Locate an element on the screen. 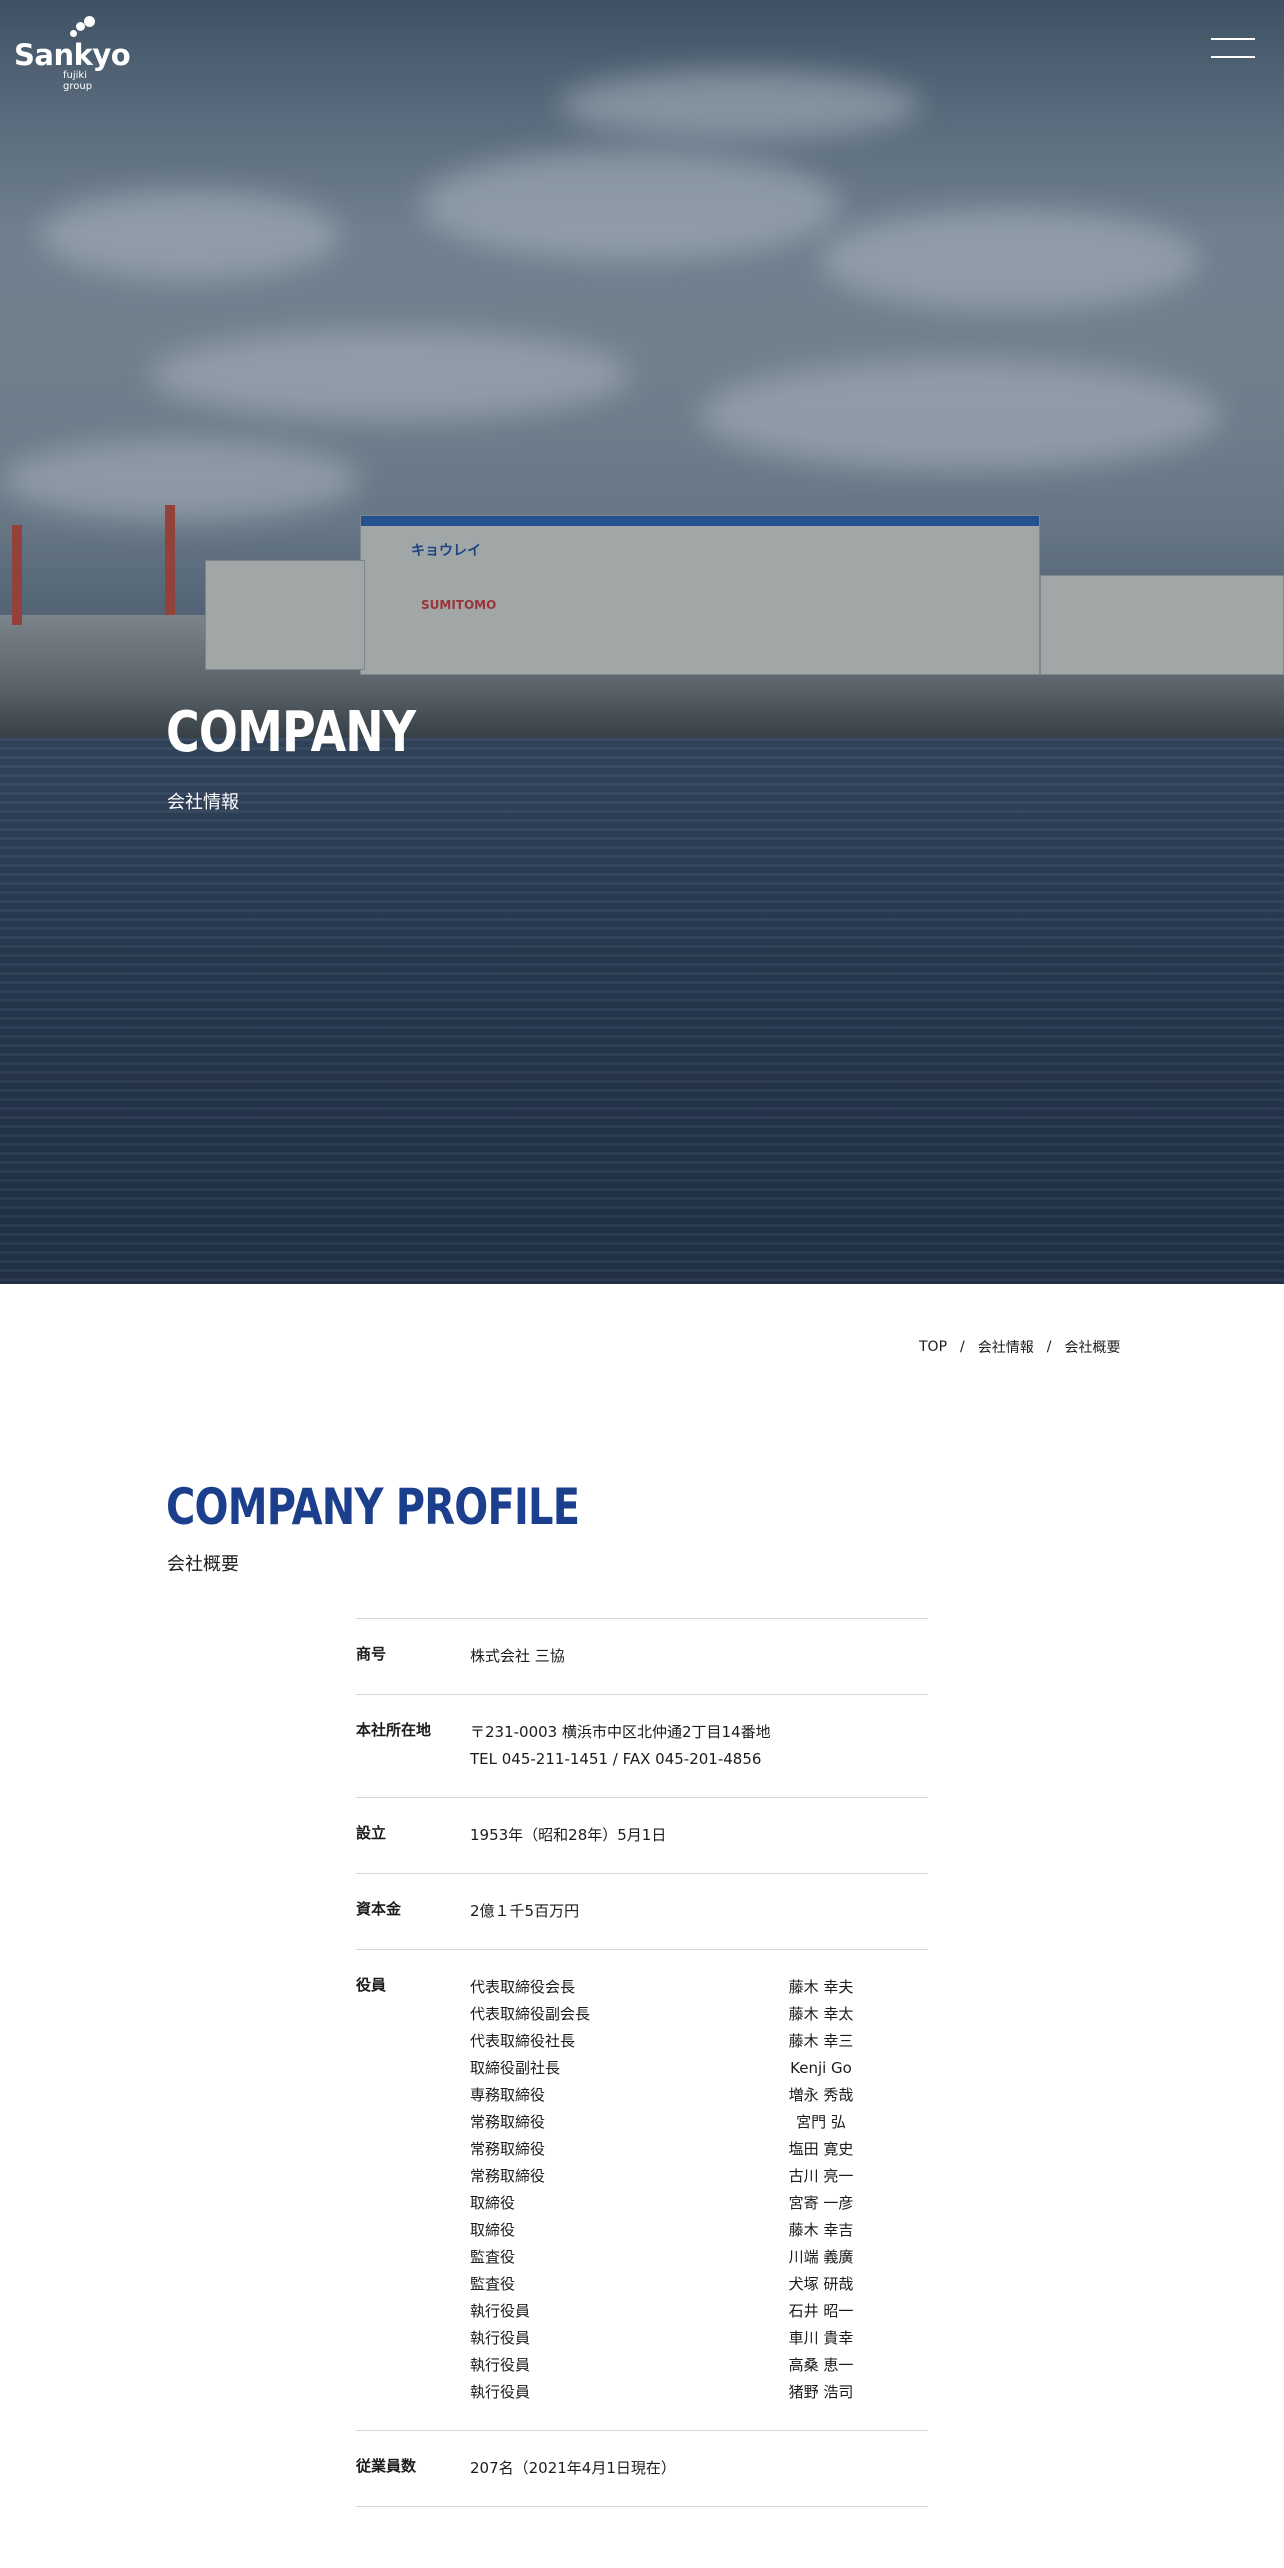 The image size is (1284, 2568). officer-row: 監査役 犬塚 研哉 is located at coordinates (699, 2284).